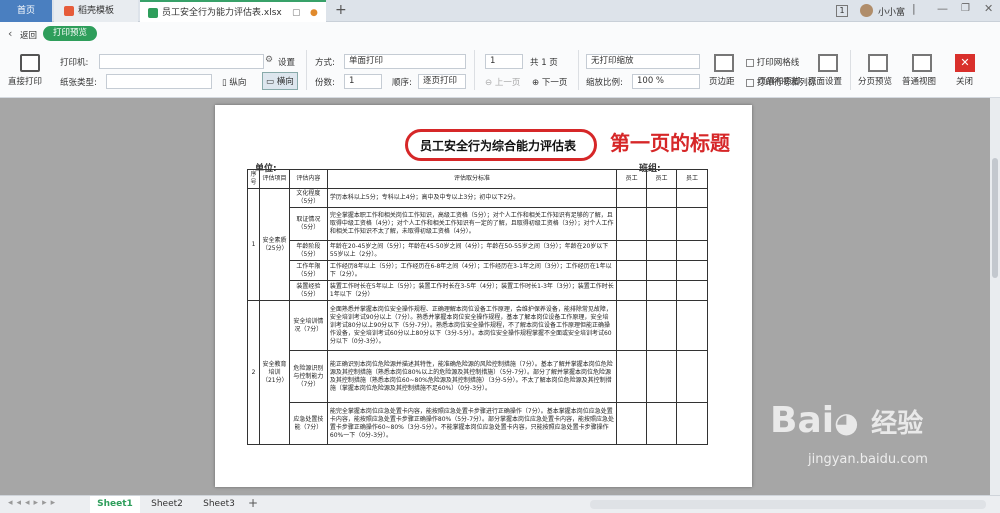 This screenshot has height=513, width=1000. Describe the element at coordinates (28, 35) in the screenshot. I see `back-button: 返回` at that location.